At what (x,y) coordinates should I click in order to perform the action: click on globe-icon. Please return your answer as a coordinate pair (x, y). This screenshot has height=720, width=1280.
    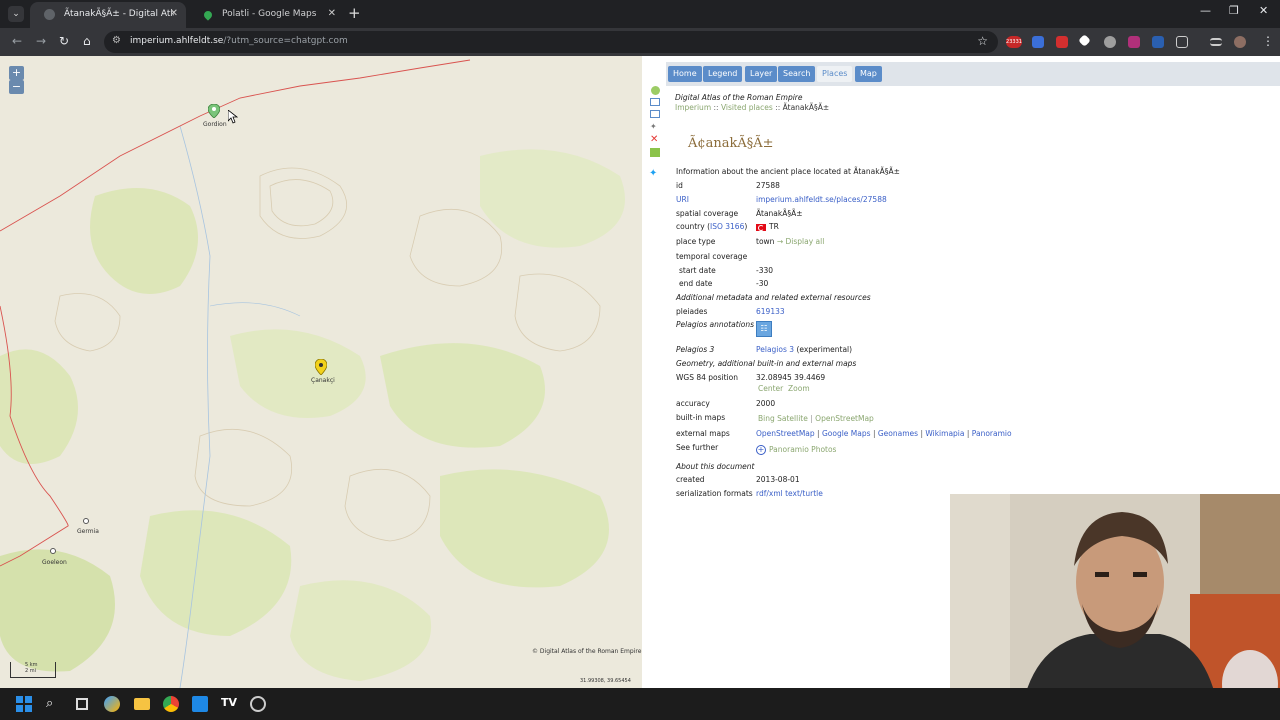
    Looking at the image, I should click on (49, 14).